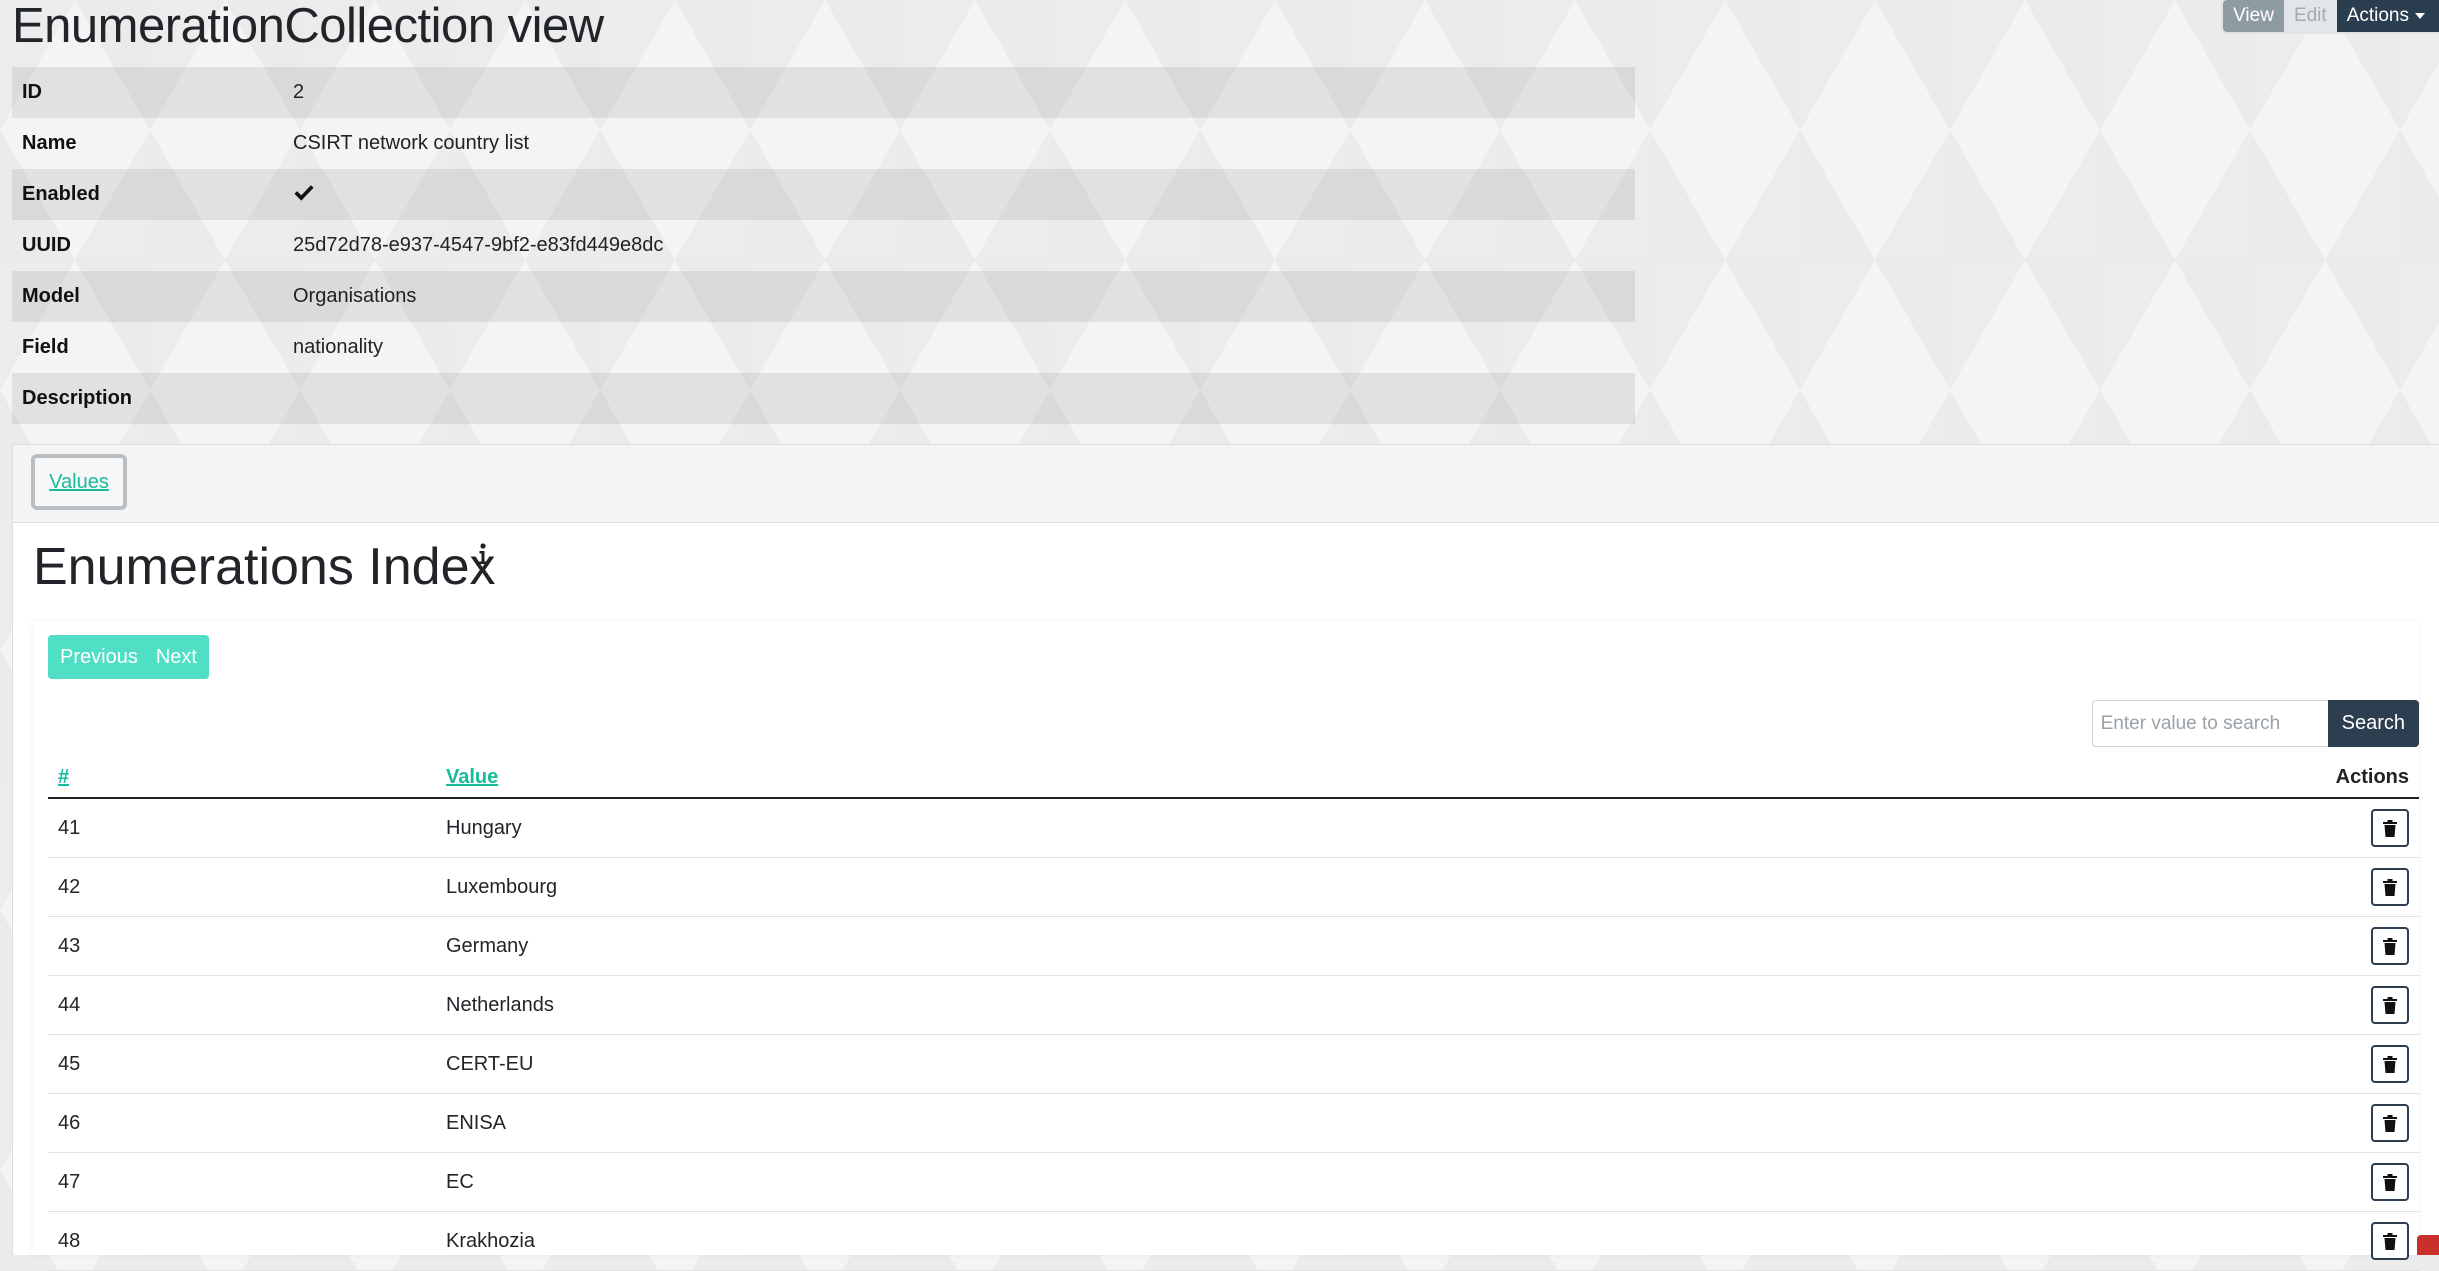  I want to click on tab-values-label: Values, so click(79, 481).